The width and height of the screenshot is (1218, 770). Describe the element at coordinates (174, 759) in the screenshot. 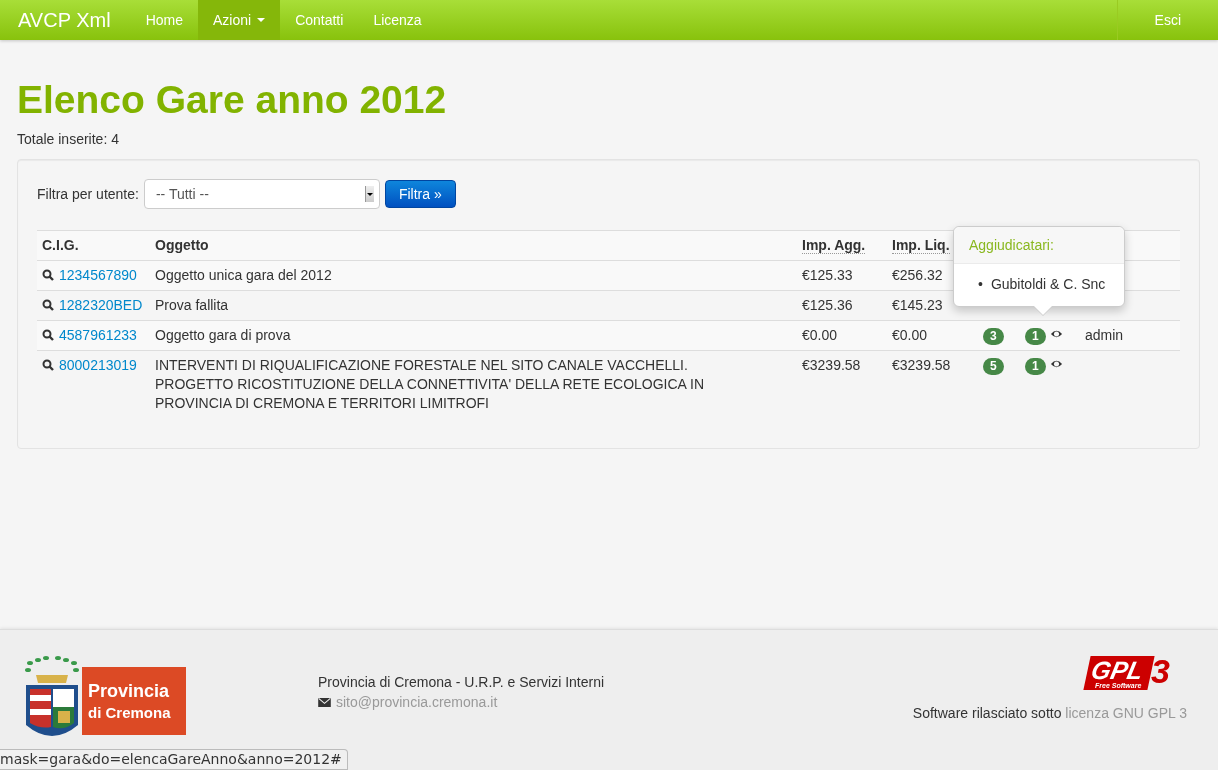

I see `status-bar: mask=gara&do=elencaGareAnno&anno=2012#` at that location.